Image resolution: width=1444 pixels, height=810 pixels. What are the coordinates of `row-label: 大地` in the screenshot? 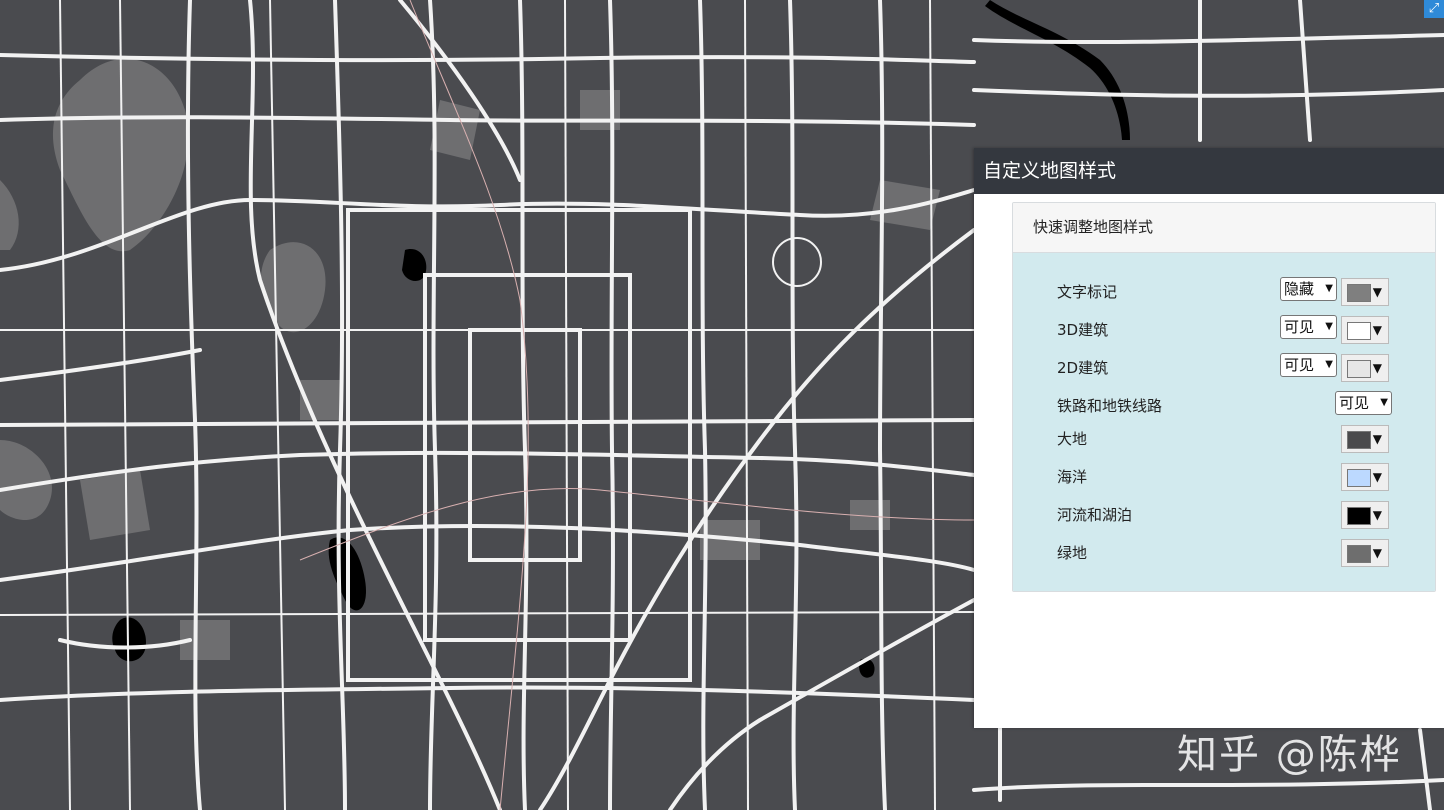 It's located at (1072, 439).